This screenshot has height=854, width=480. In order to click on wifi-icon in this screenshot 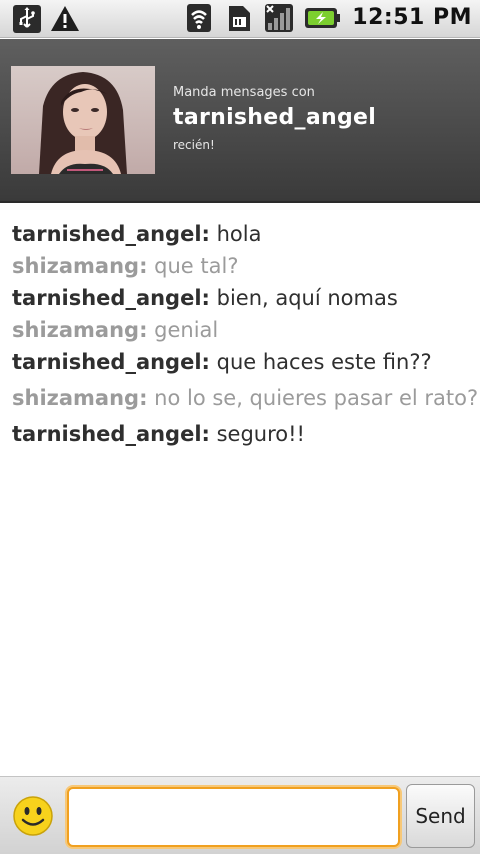, I will do `click(199, 18)`.